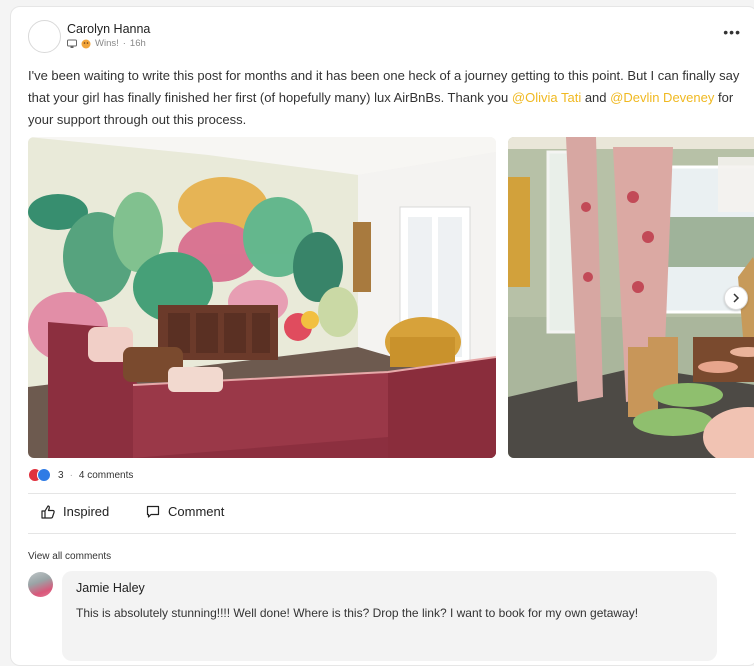 This screenshot has height=666, width=754. Describe the element at coordinates (86, 511) in the screenshot. I see `inspired-label: Inspired` at that location.